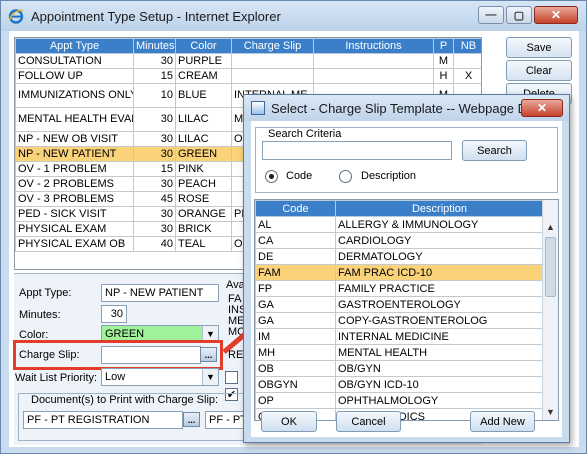 The image size is (587, 454). I want to click on save-button: Save, so click(539, 47).